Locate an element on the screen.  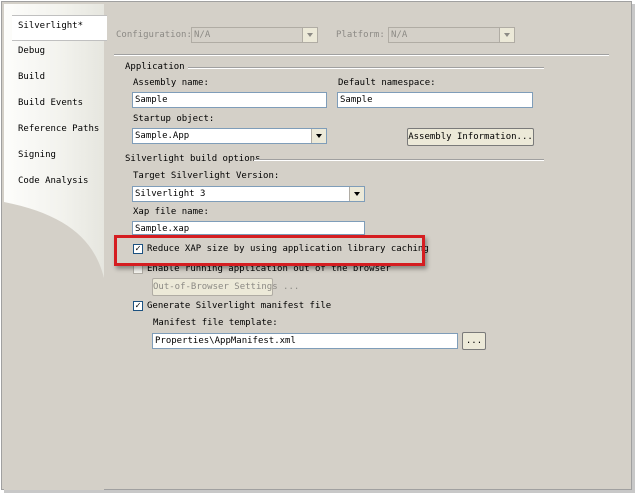
generate-manifest-label: Generate Silverlight manifest file is located at coordinates (239, 306).